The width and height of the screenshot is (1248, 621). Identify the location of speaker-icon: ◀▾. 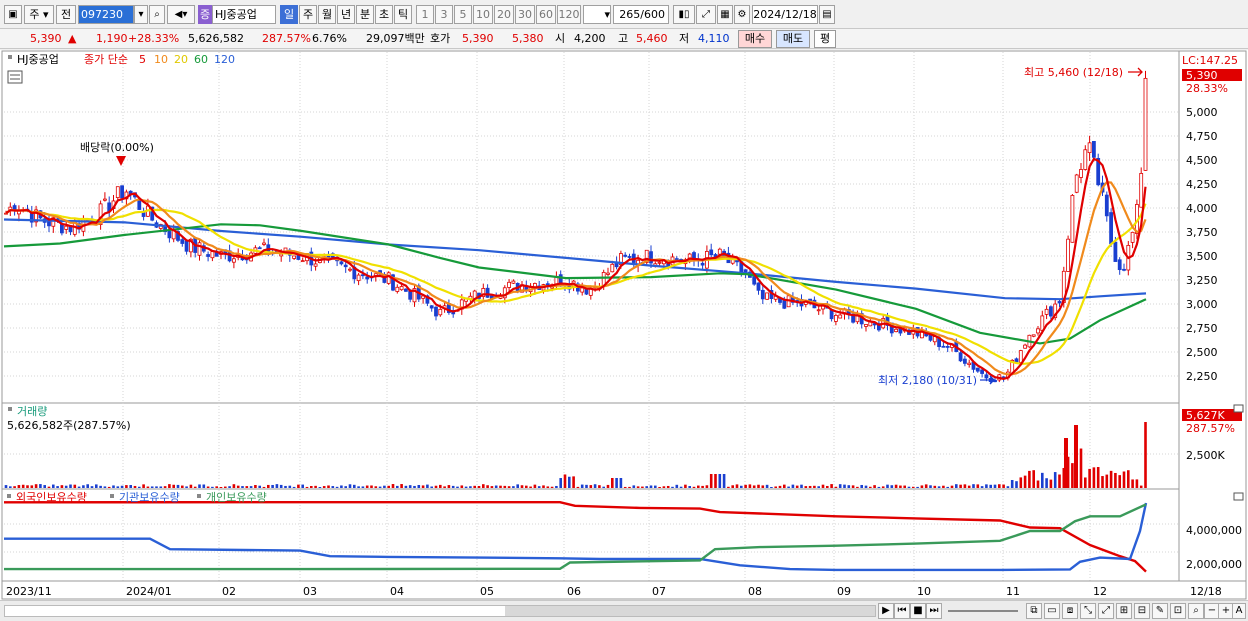
(181, 14).